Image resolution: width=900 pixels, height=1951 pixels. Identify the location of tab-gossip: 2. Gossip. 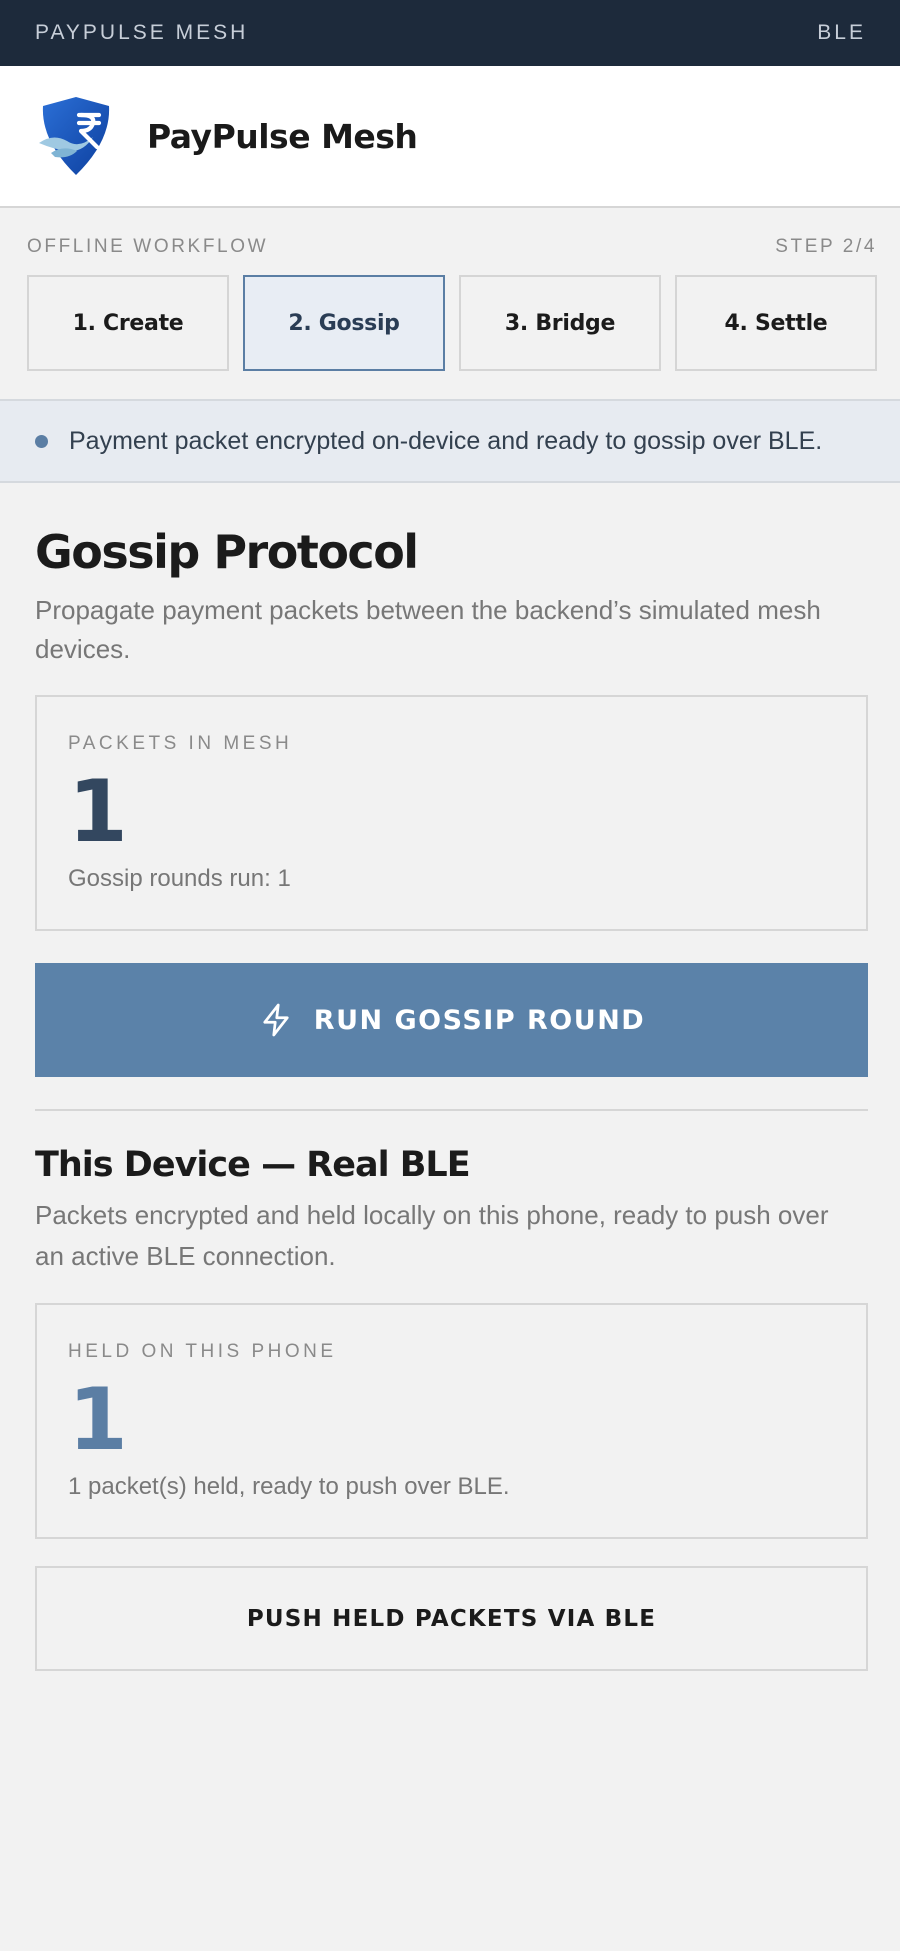
(344, 323).